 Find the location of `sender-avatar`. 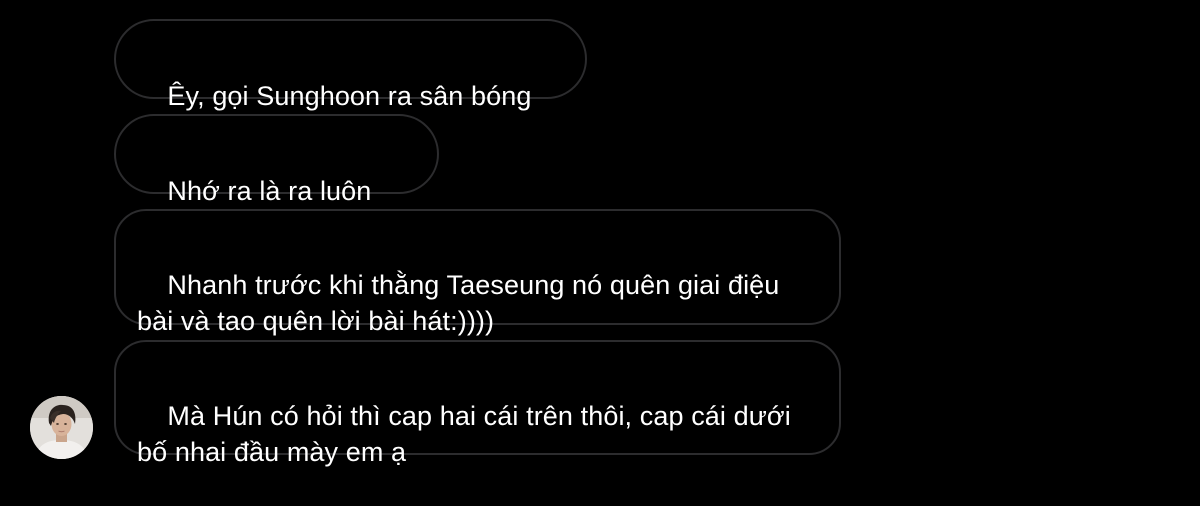

sender-avatar is located at coordinates (61, 427).